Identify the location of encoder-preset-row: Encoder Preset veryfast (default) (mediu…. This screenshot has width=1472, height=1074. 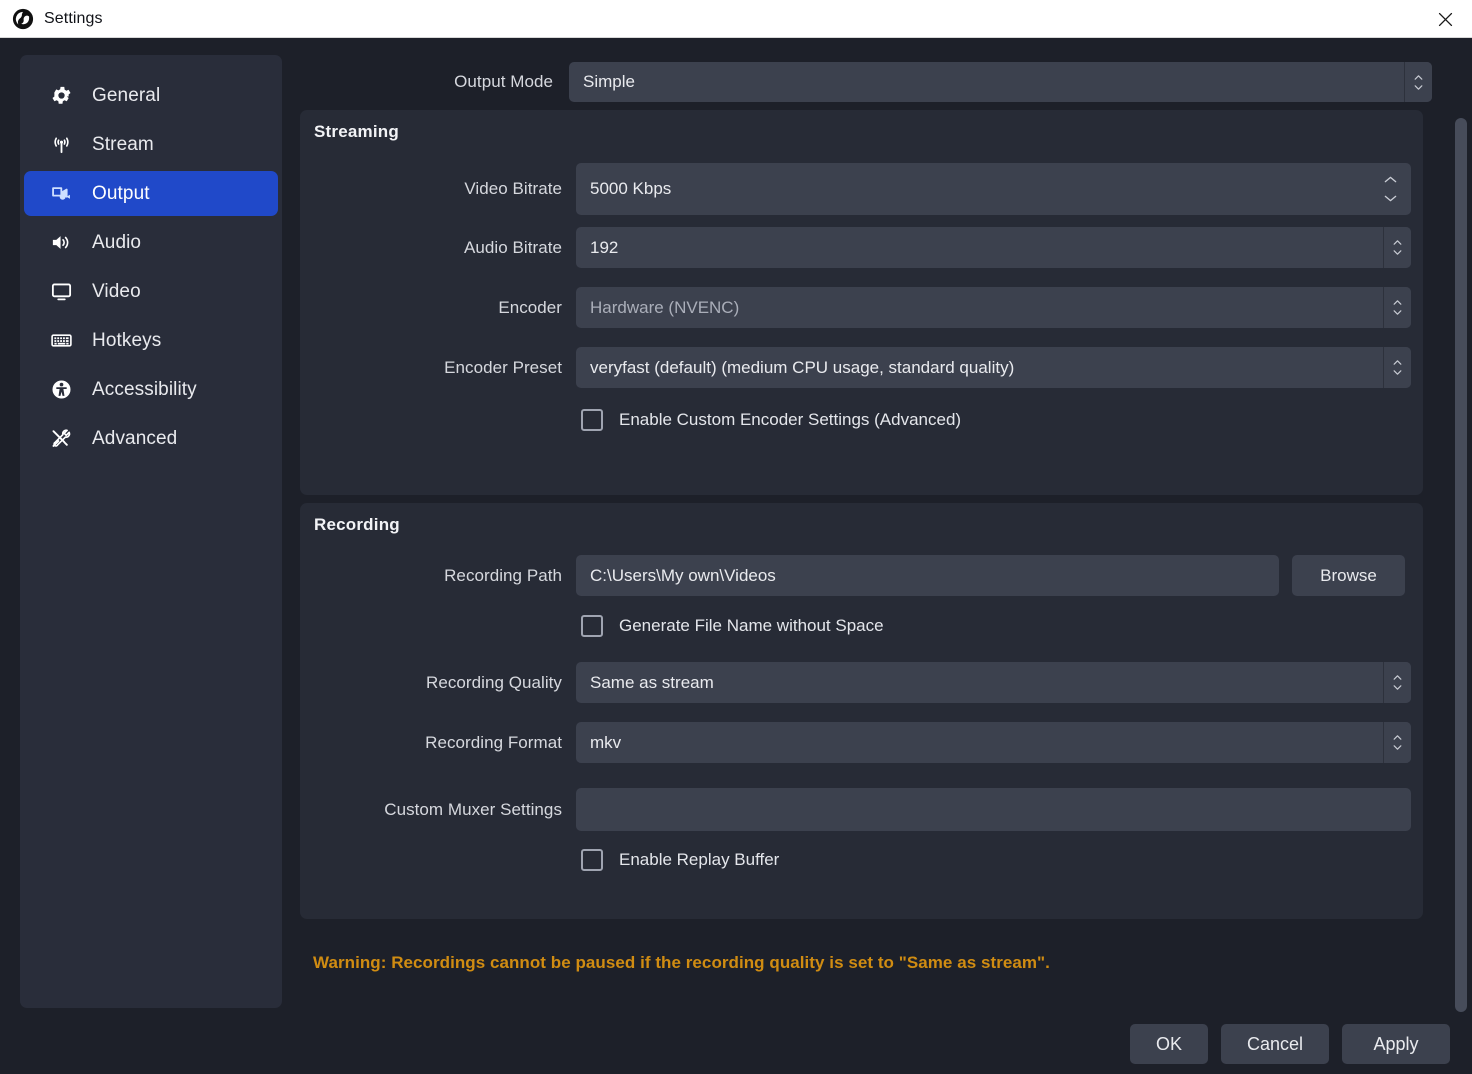
(855, 367).